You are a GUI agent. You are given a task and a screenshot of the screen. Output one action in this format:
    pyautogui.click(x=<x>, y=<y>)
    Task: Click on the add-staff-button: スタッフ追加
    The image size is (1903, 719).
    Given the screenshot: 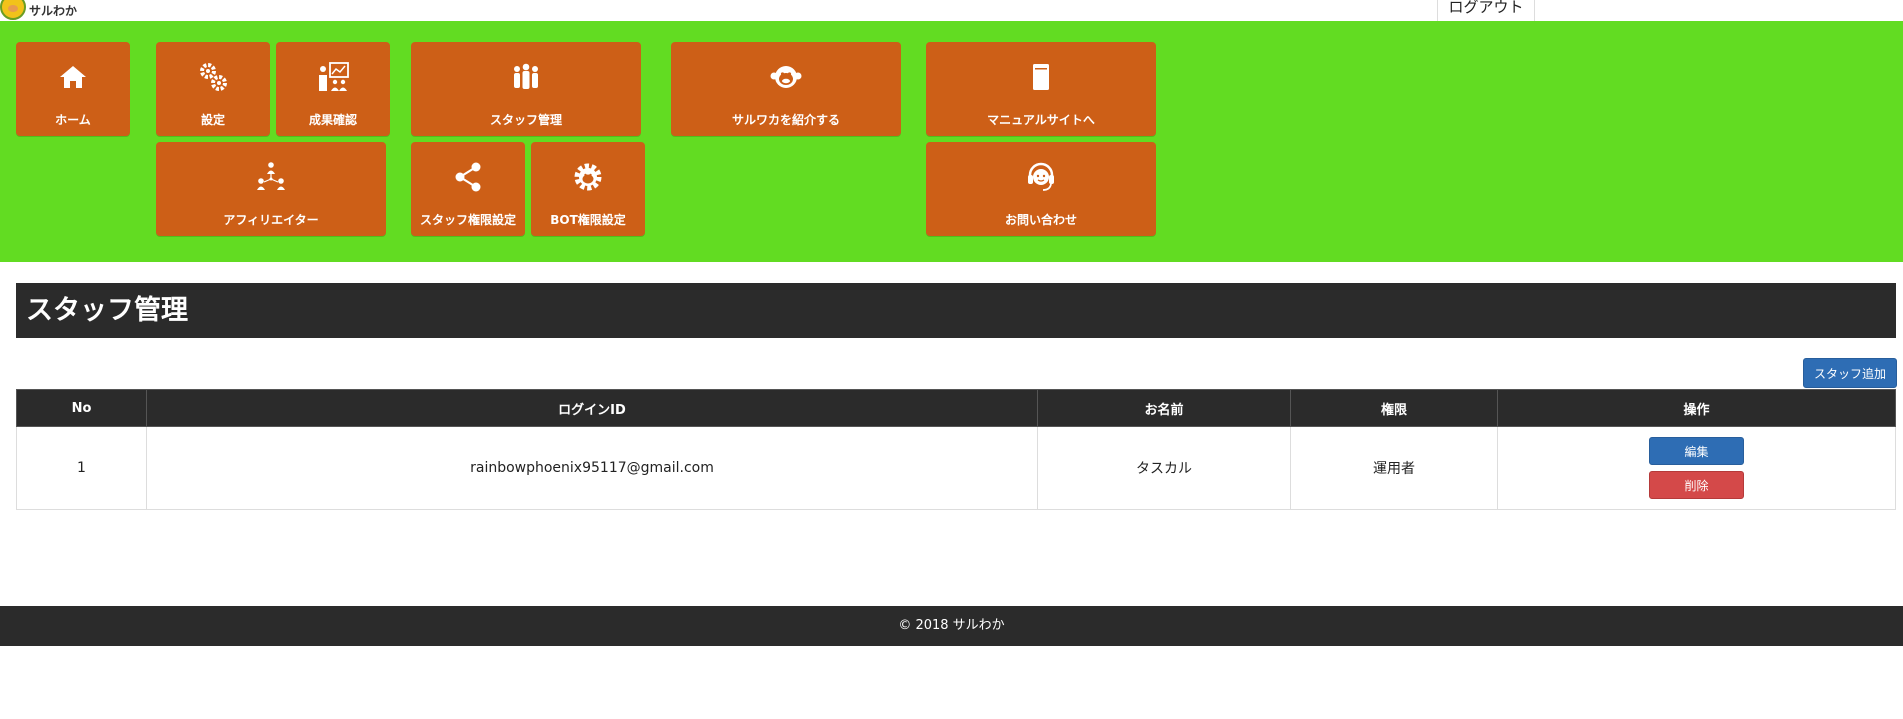 What is the action you would take?
    pyautogui.click(x=1850, y=373)
    